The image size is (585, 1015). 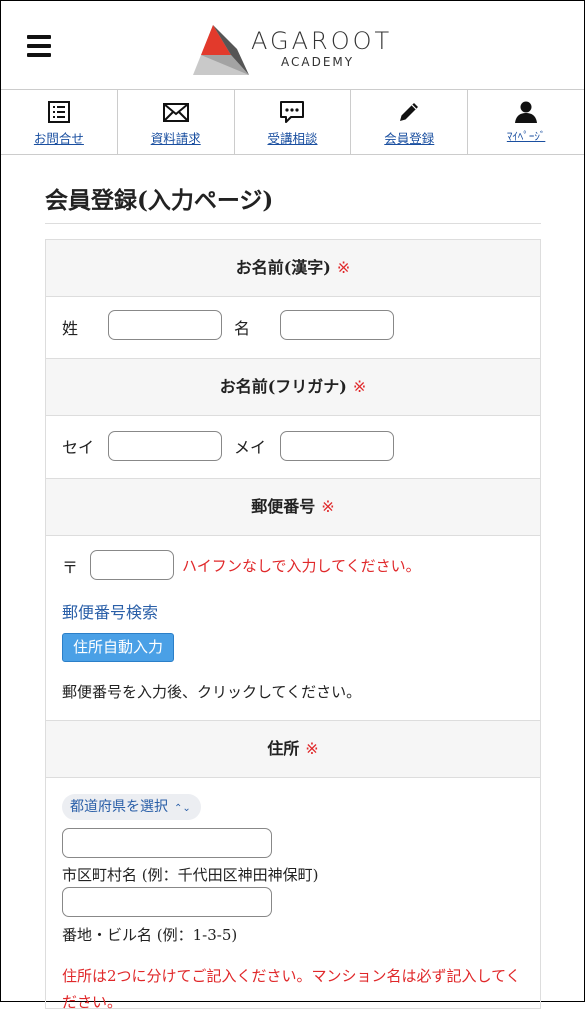 What do you see at coordinates (39, 46) in the screenshot?
I see `hamburger-menu-icon` at bounding box center [39, 46].